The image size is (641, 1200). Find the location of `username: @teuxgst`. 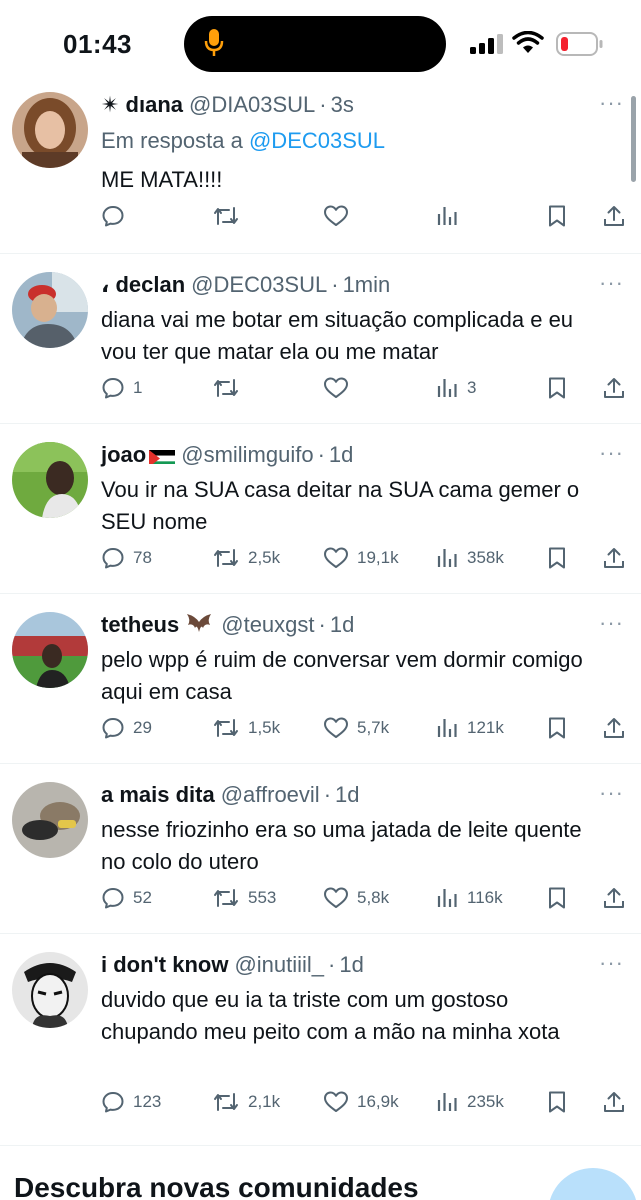

username: @teuxgst is located at coordinates (267, 625).